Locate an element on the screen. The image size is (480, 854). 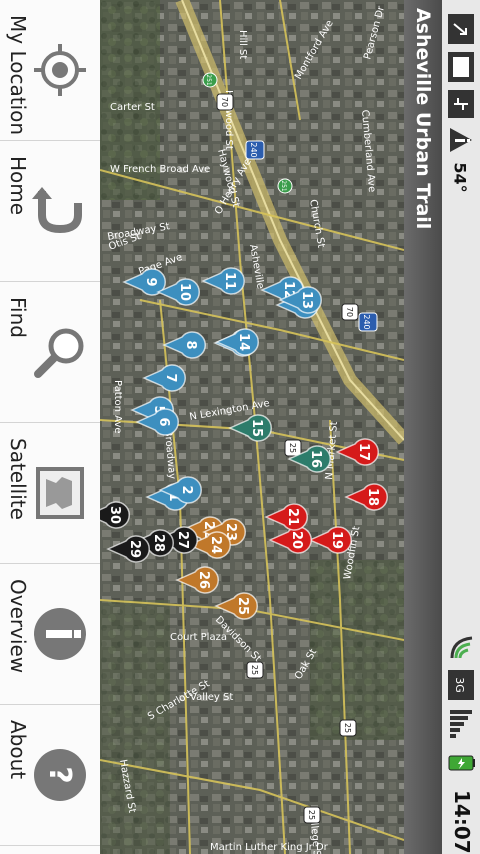
marker-number: 30 is located at coordinates (114, 515).